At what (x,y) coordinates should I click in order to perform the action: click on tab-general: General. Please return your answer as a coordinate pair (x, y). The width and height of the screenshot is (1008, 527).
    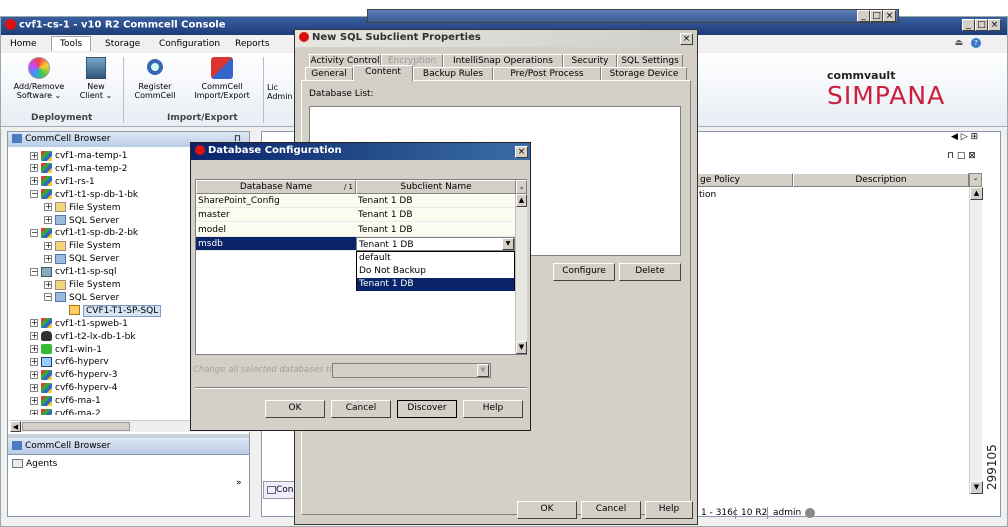
    Looking at the image, I should click on (329, 73).